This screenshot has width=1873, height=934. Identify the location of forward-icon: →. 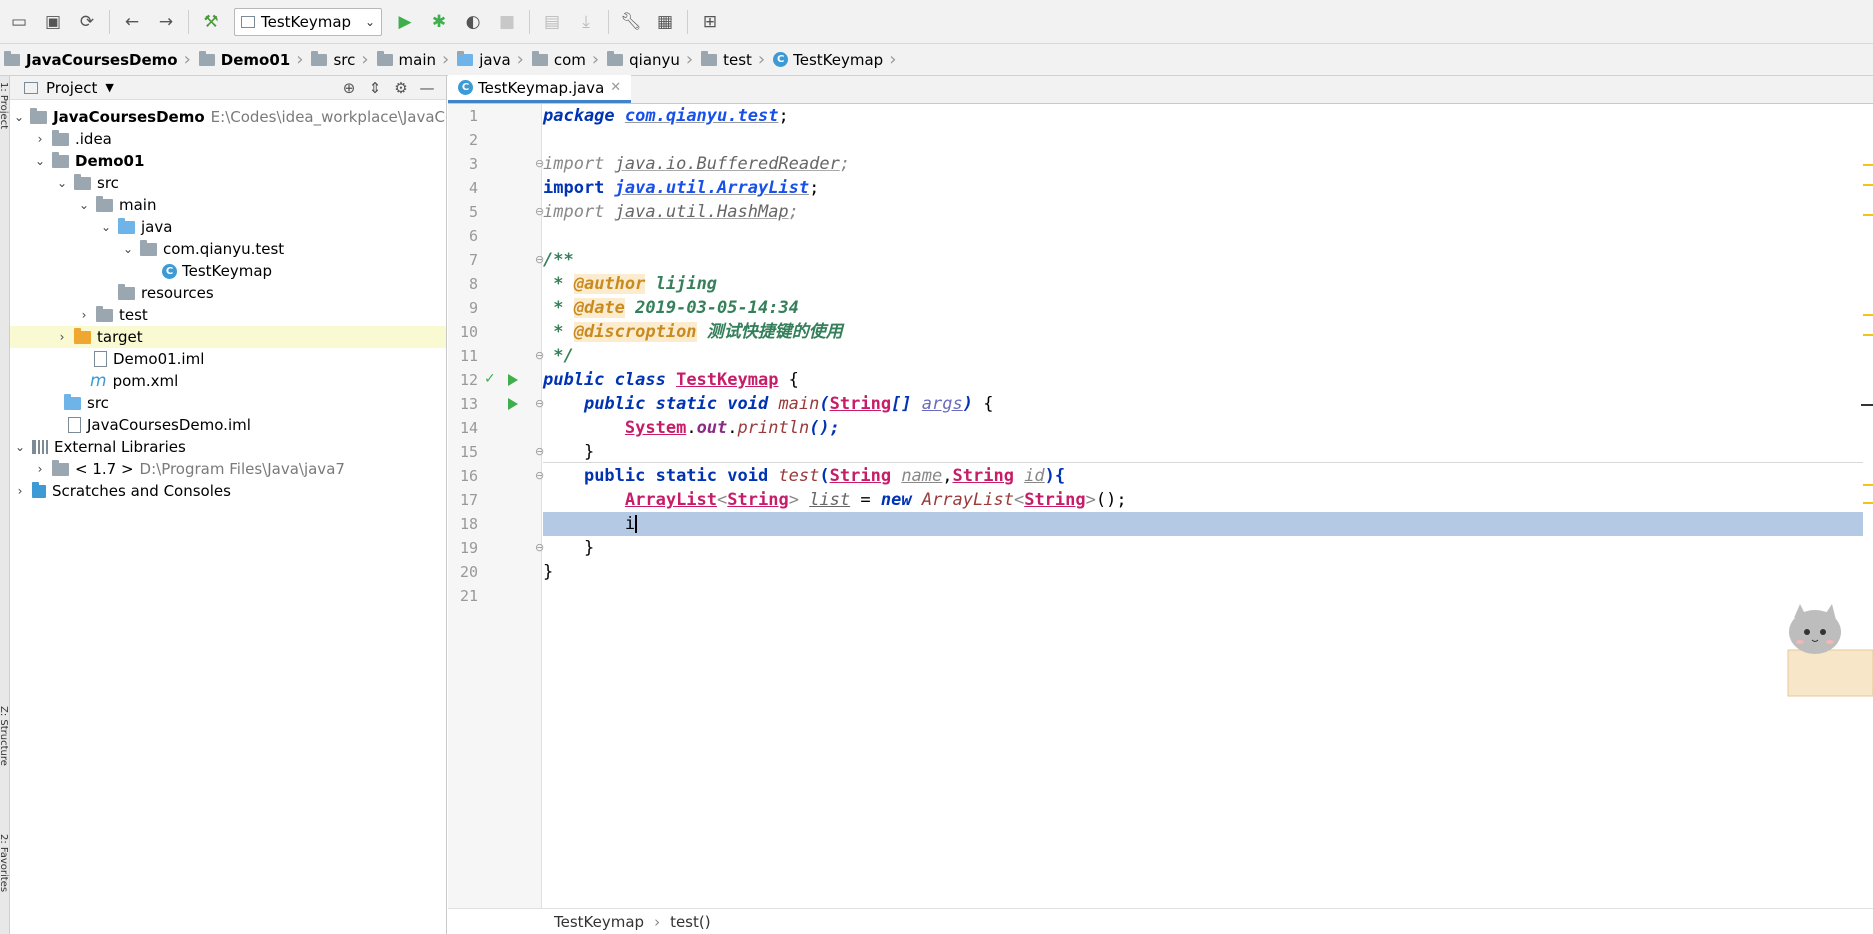
(166, 22).